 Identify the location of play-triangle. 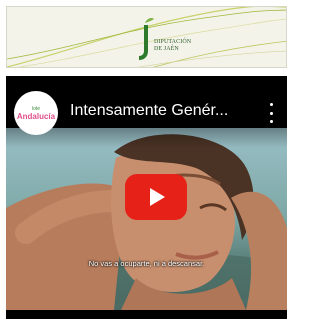
(157, 197).